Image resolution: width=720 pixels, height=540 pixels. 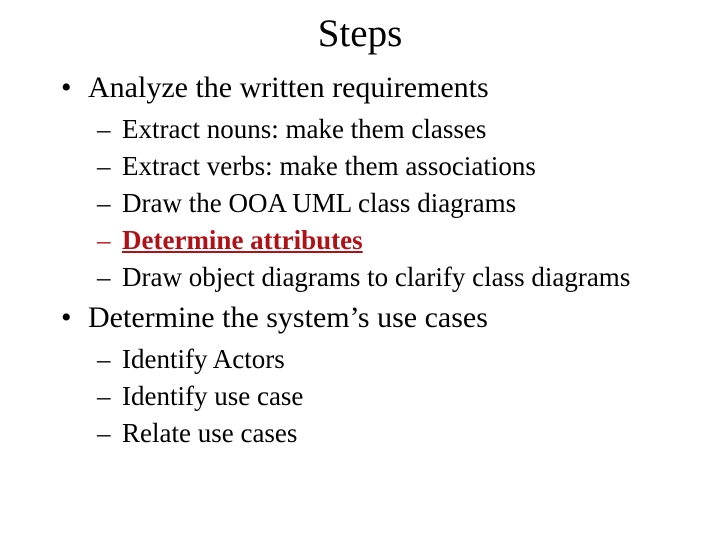 I want to click on bullet-item: • Determine the system’s use cases, so click(x=360, y=318).